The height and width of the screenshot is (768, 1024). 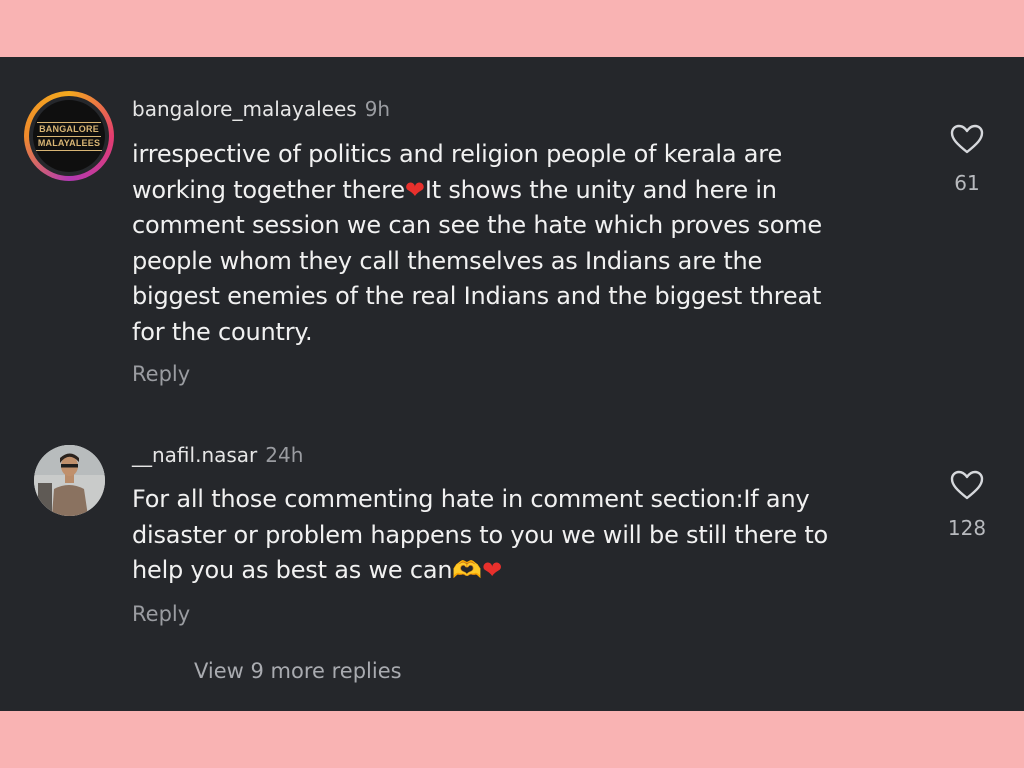 I want to click on timestamp: 9h, so click(x=377, y=109).